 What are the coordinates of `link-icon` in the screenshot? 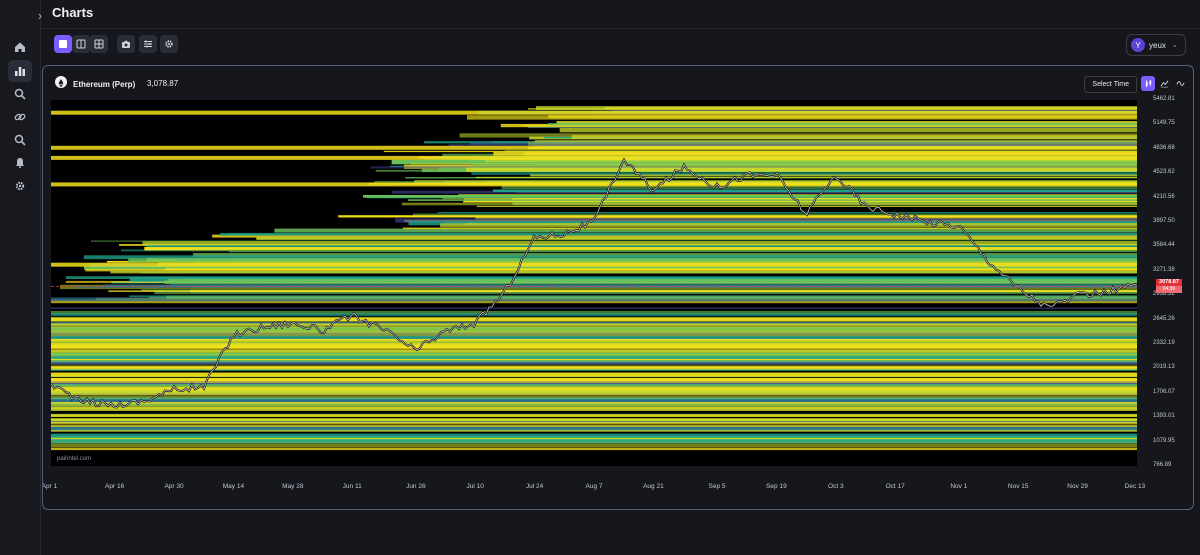 It's located at (20, 117).